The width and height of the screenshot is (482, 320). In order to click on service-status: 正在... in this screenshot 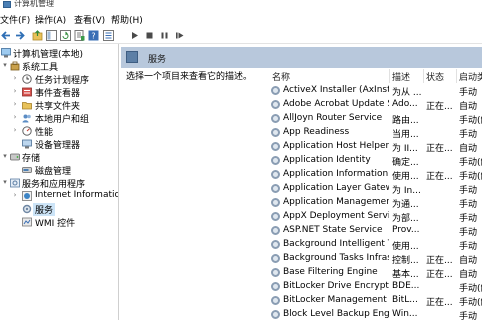, I will do `click(439, 149)`.